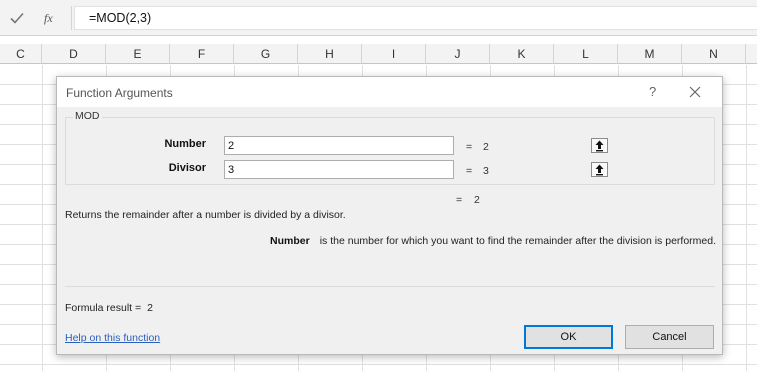  Describe the element at coordinates (389, 92) in the screenshot. I see `dialog-titlebar: Function Arguments ?` at that location.